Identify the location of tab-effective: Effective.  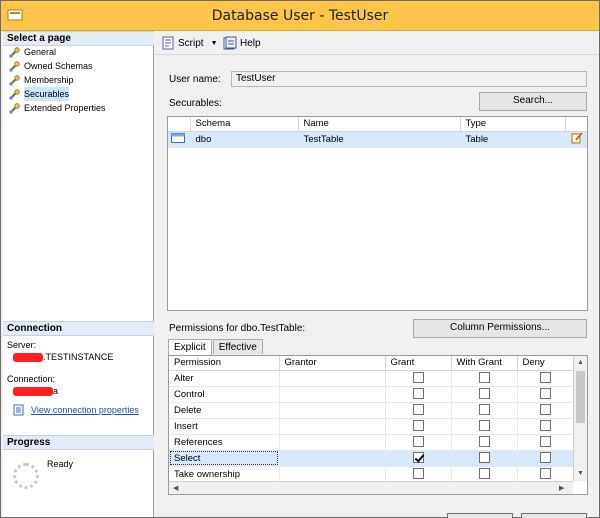
(237, 346).